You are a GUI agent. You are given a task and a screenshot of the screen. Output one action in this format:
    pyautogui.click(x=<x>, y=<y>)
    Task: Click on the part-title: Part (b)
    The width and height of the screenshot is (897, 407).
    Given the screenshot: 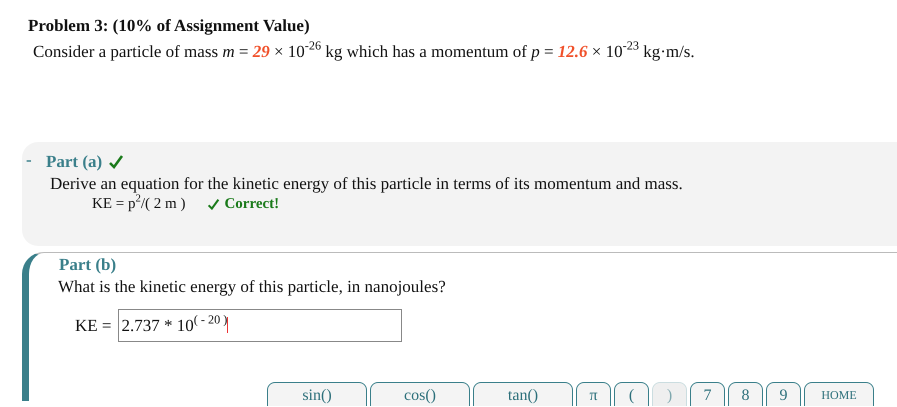 What is the action you would take?
    pyautogui.click(x=87, y=265)
    